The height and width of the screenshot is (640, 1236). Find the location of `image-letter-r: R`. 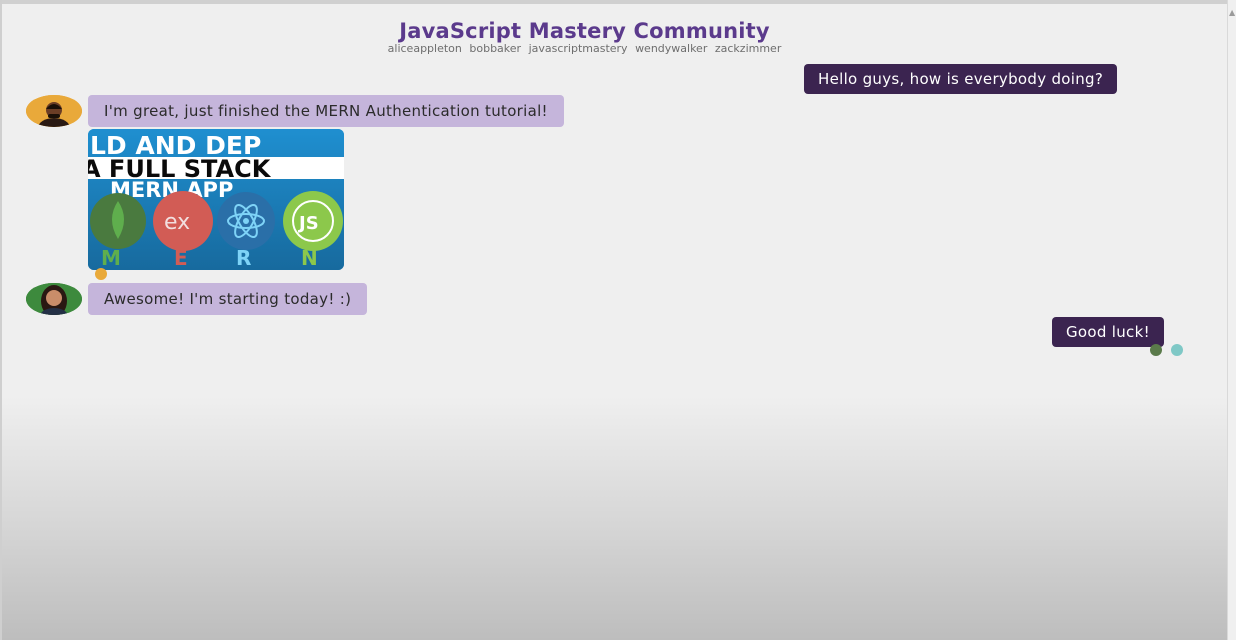

image-letter-r: R is located at coordinates (243, 258).